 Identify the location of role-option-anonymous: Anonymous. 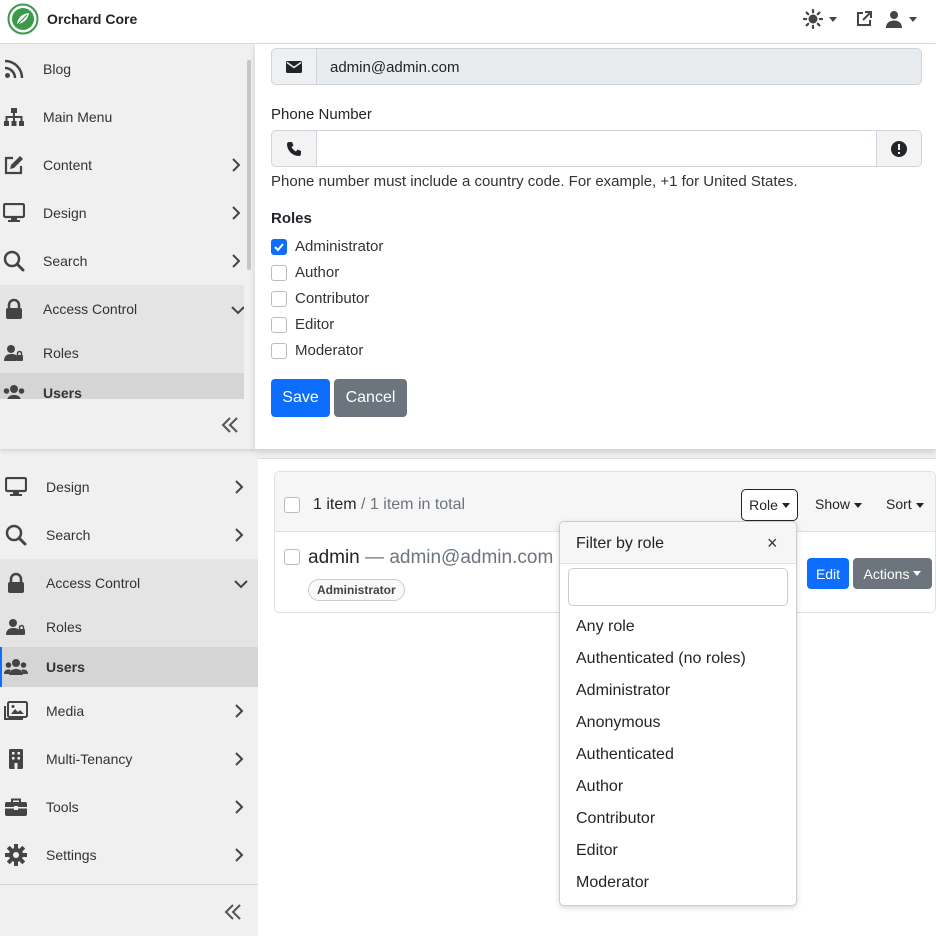
(618, 723).